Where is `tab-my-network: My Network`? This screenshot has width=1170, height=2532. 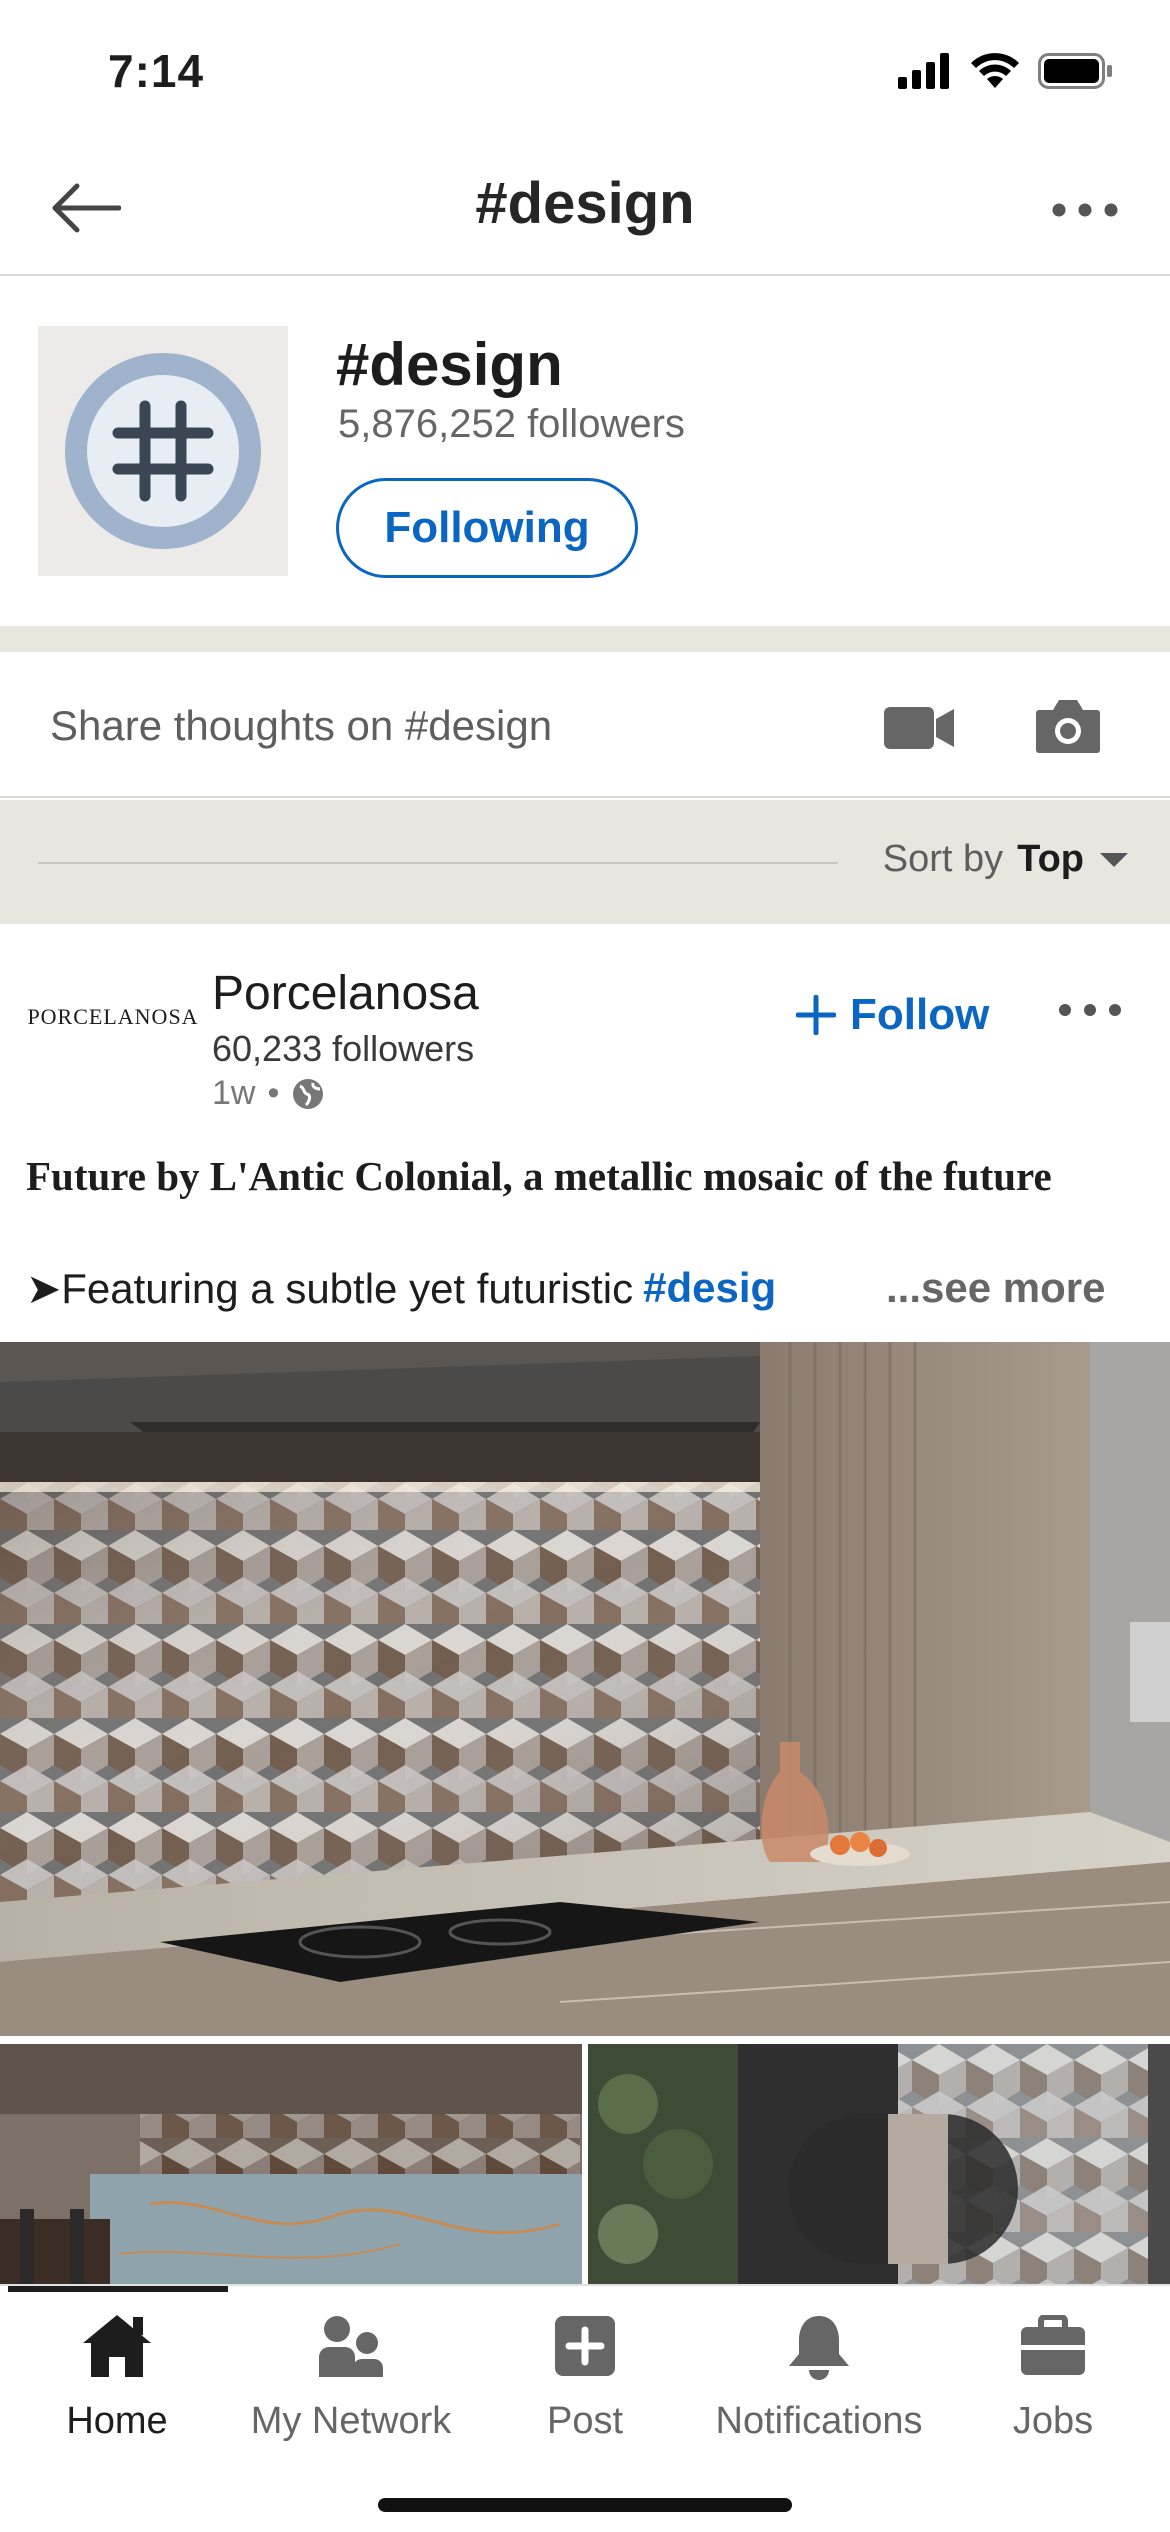 tab-my-network: My Network is located at coordinates (351, 2375).